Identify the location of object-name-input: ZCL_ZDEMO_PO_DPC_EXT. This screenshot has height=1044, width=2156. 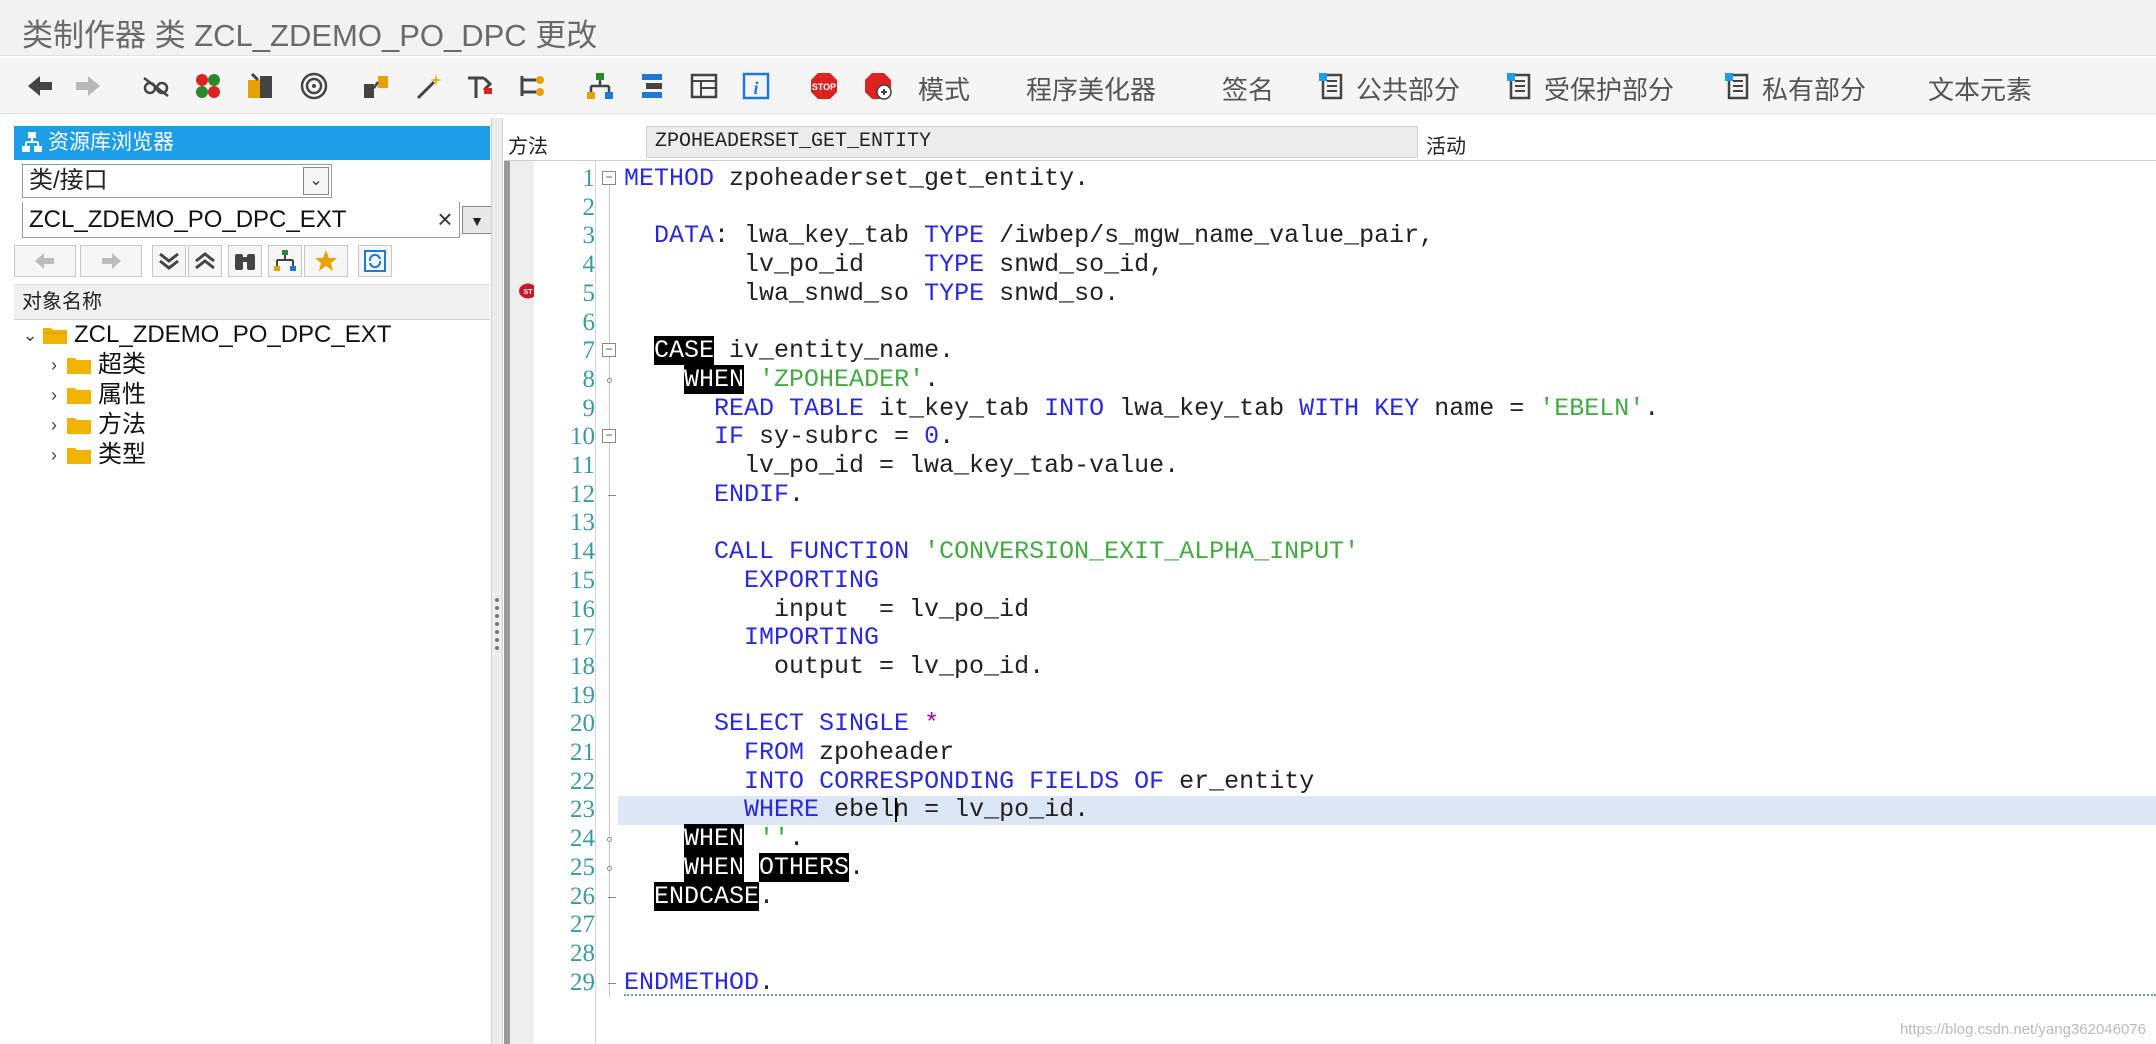
(241, 220).